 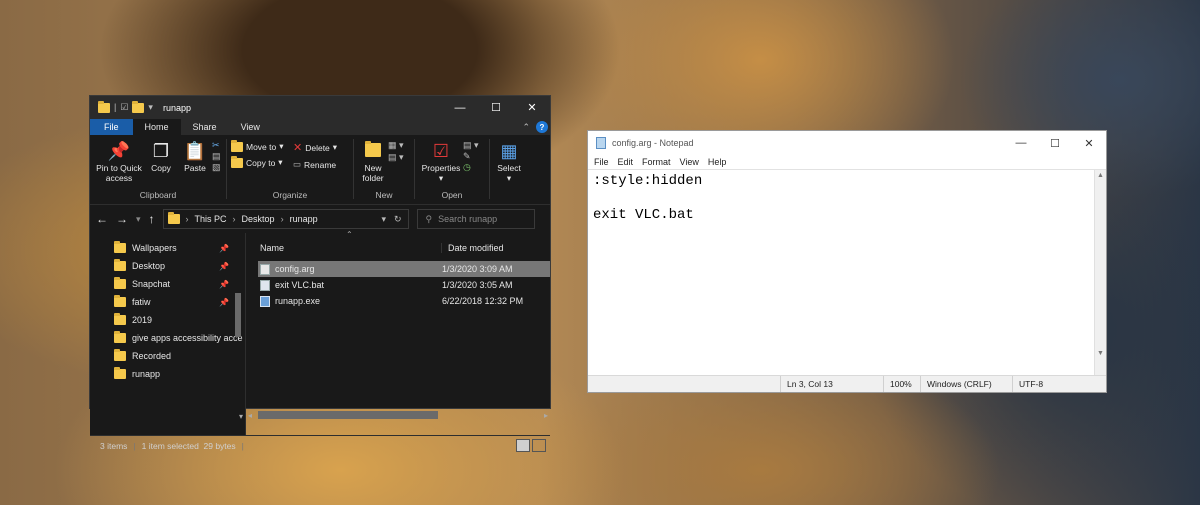 I want to click on tab-share: Share, so click(x=205, y=127).